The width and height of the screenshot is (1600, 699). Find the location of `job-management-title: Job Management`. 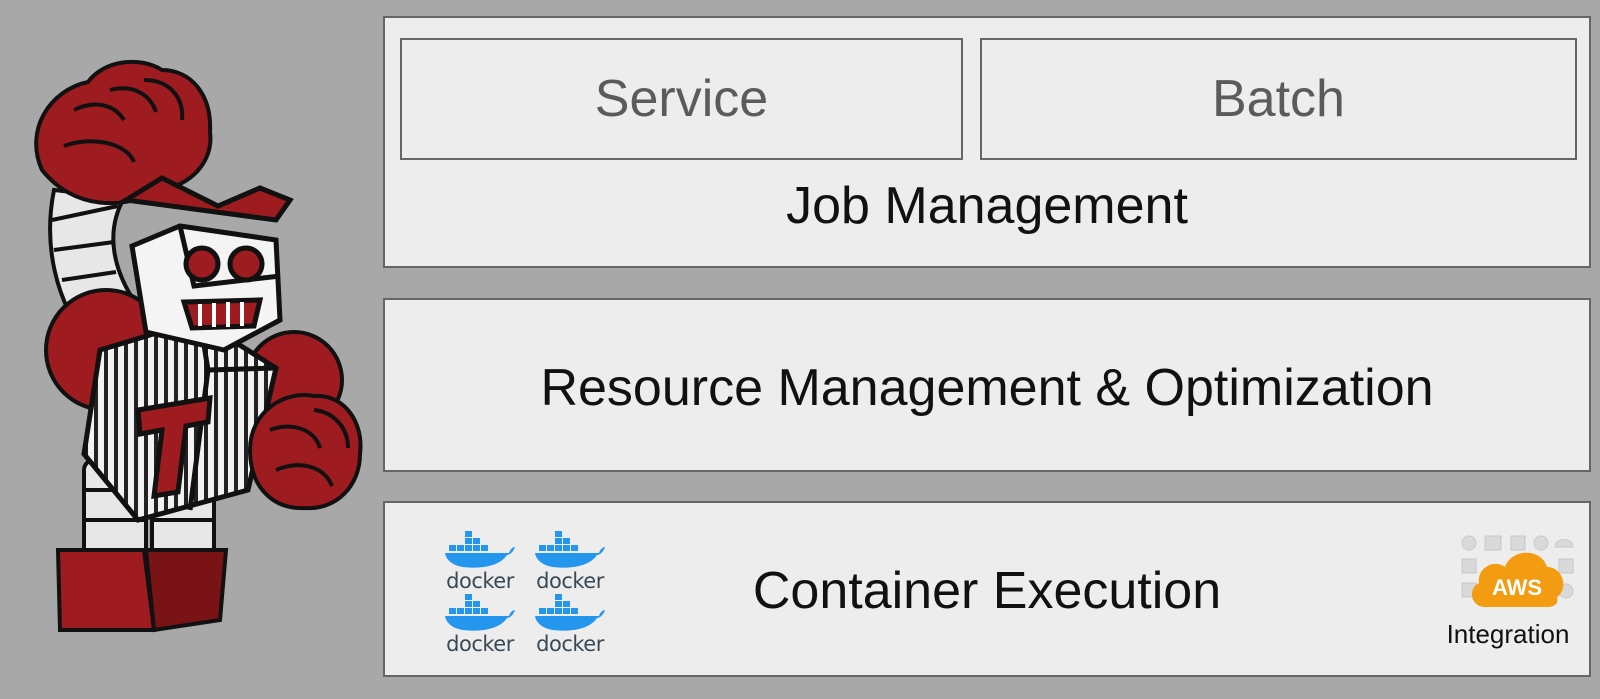

job-management-title: Job Management is located at coordinates (987, 206).